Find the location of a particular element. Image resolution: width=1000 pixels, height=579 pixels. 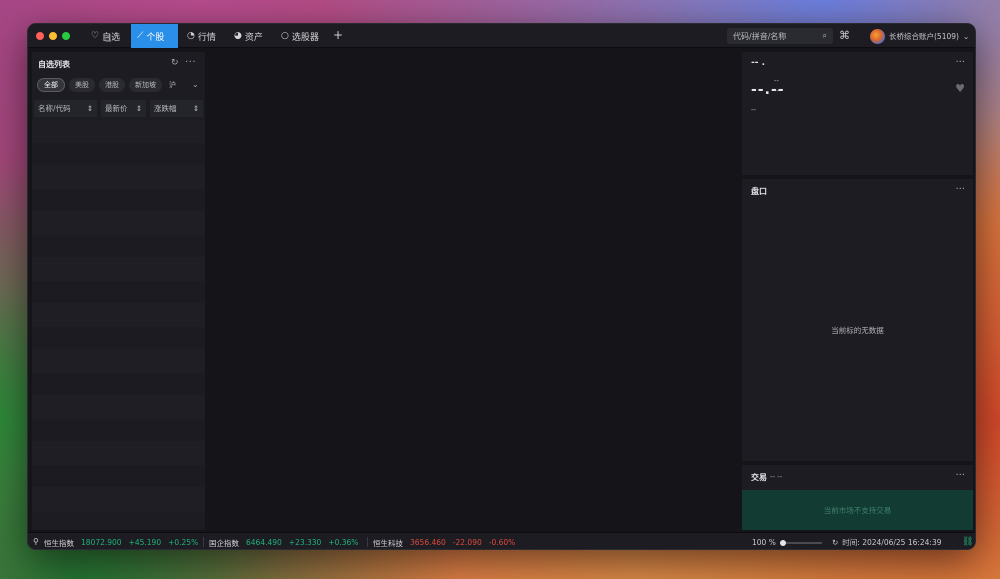

apps-grid-icon: ⌘ is located at coordinates (844, 35).